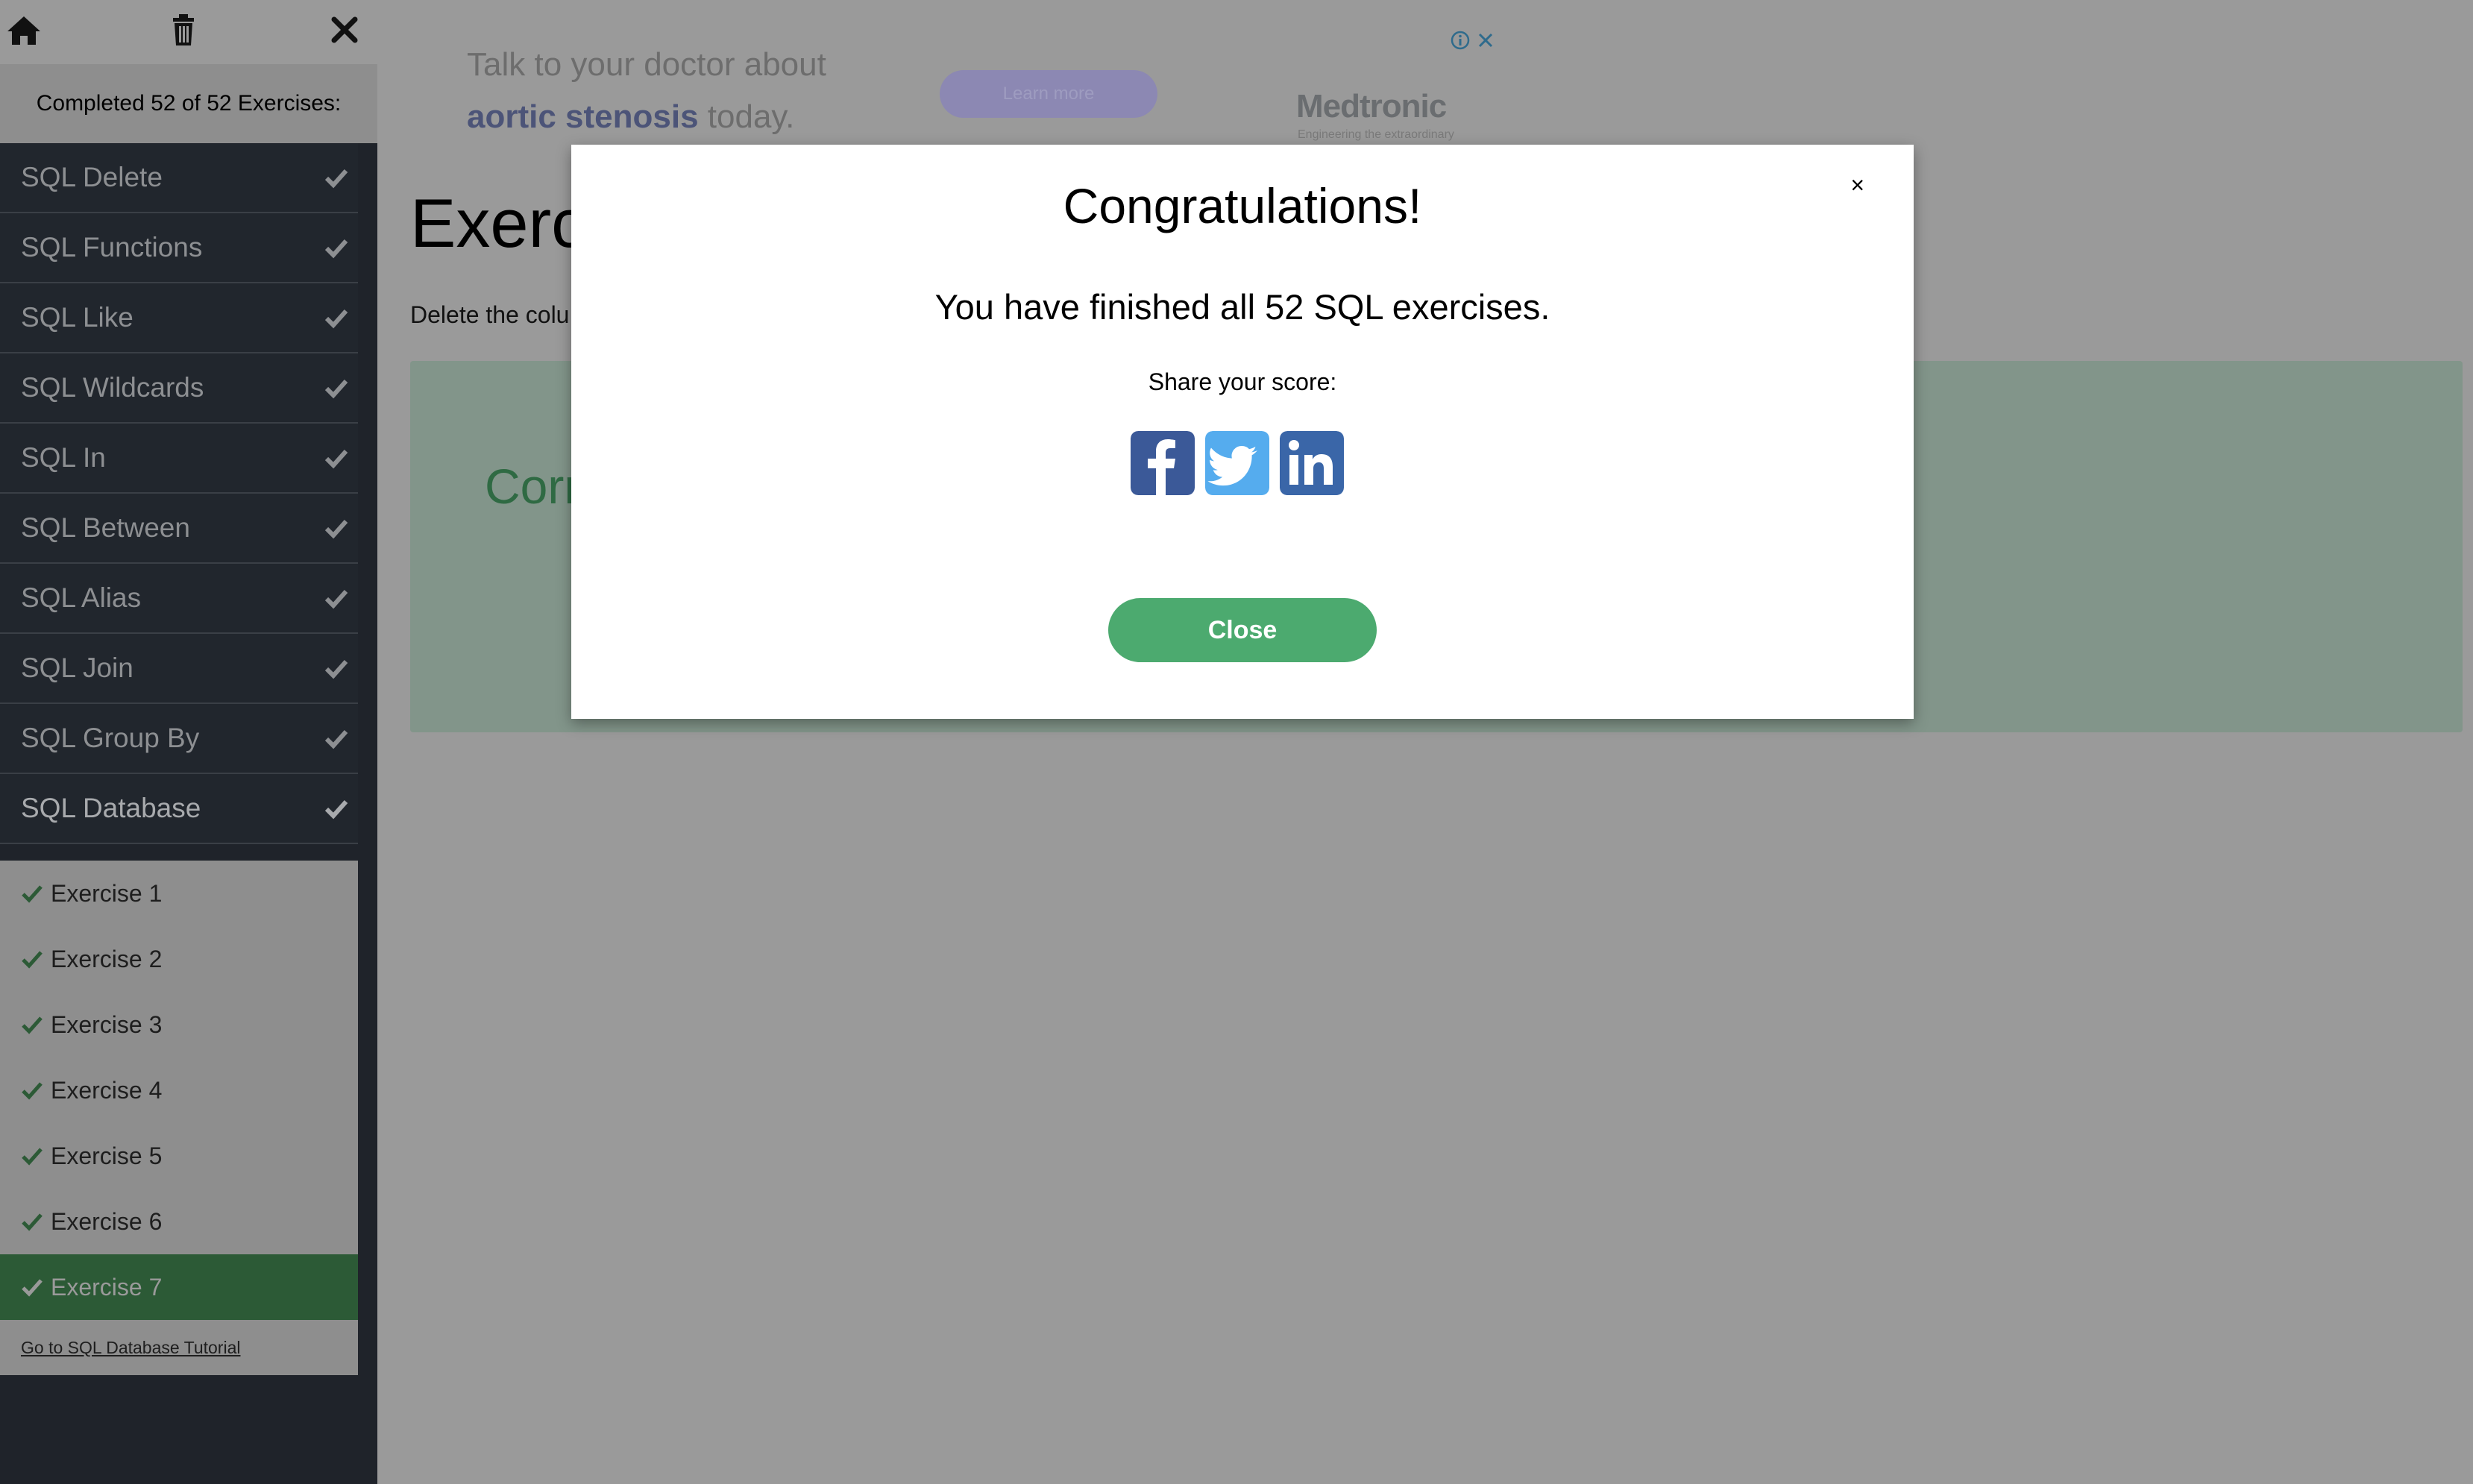  What do you see at coordinates (179, 1090) in the screenshot?
I see `exercise-item-4: Exercise 4` at bounding box center [179, 1090].